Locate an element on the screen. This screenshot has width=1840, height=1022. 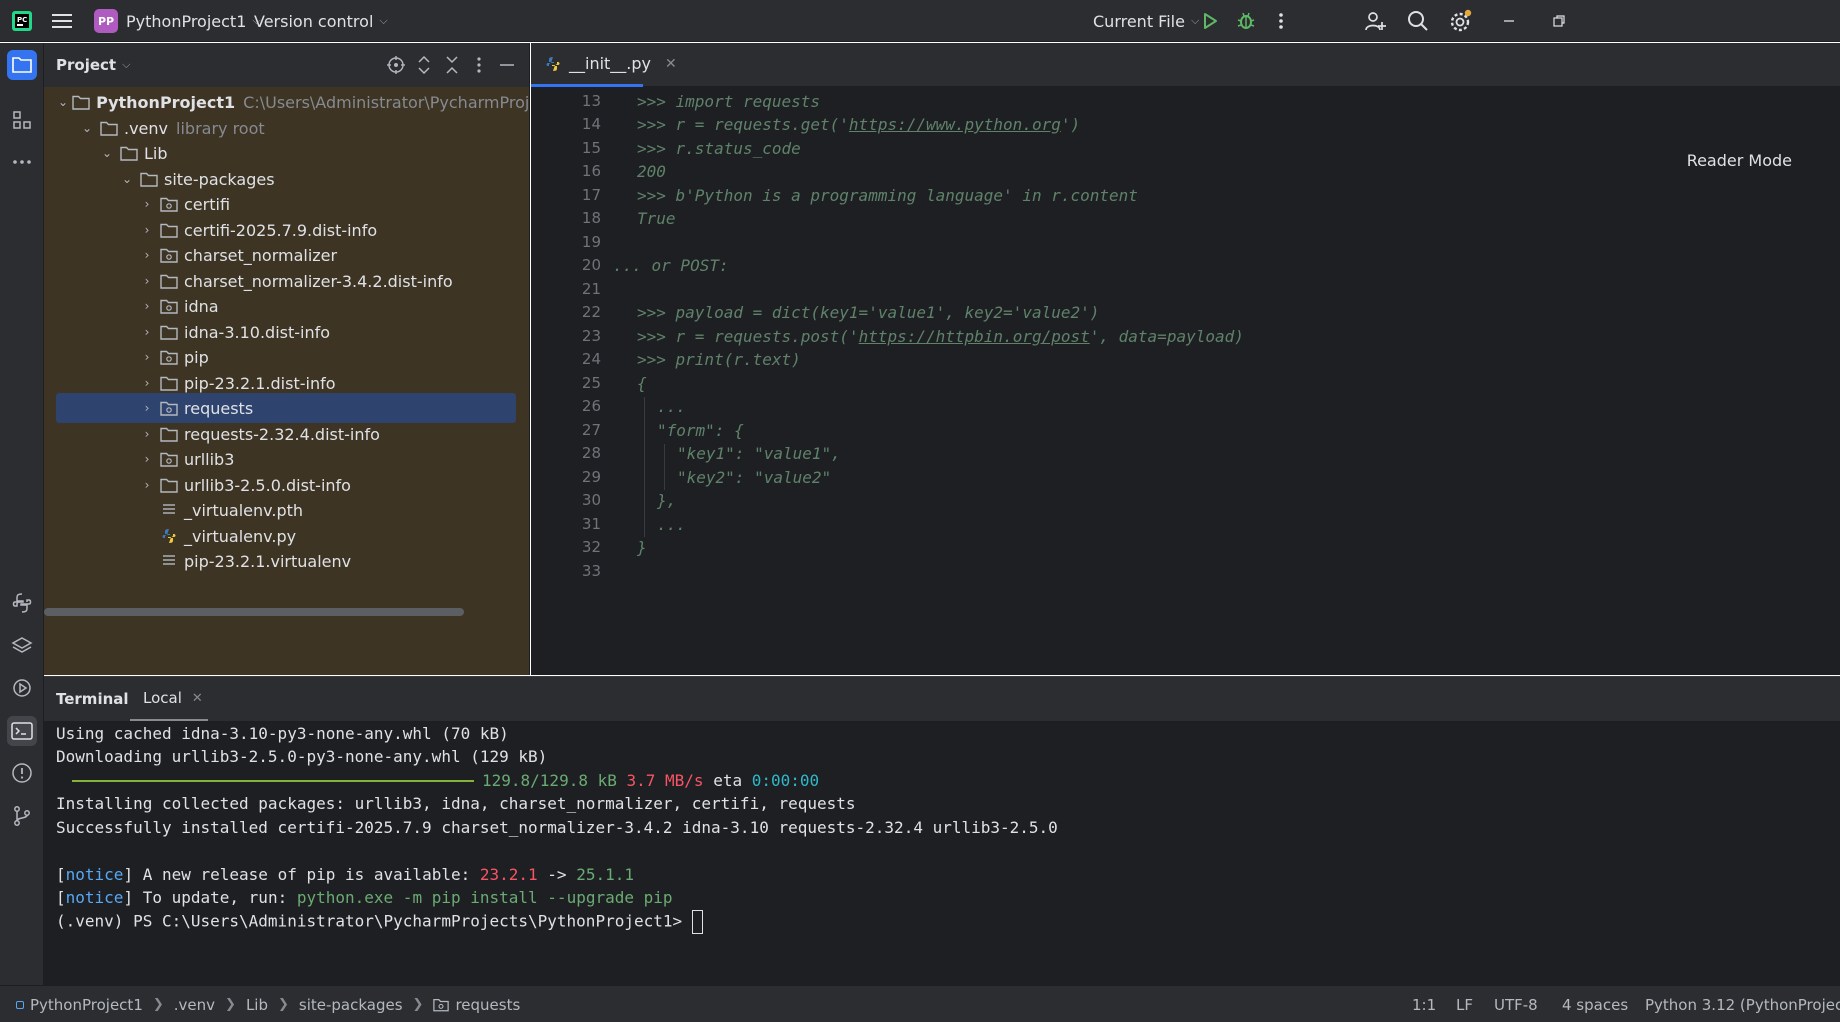
add-user-icon is located at coordinates (1375, 21).